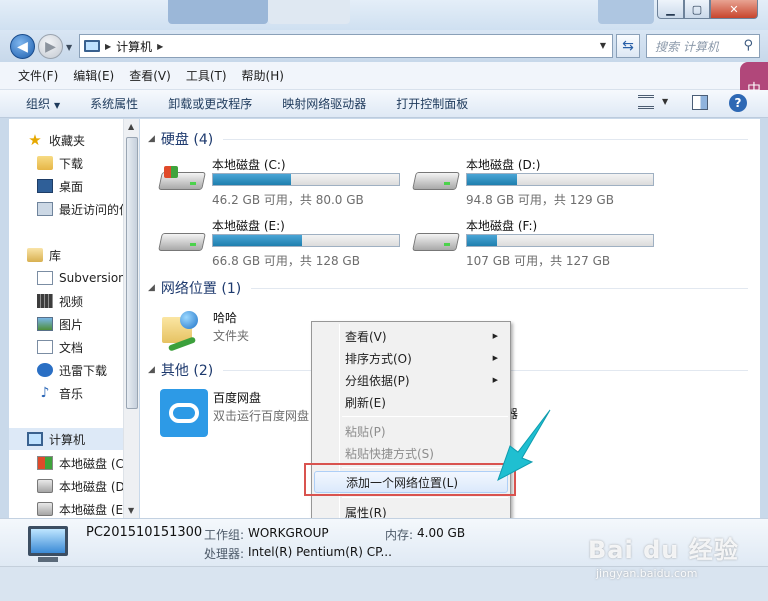  What do you see at coordinates (399, 535) in the screenshot?
I see `memory-label: 内存:` at bounding box center [399, 535].